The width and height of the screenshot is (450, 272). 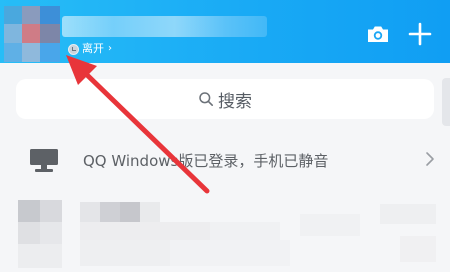 What do you see at coordinates (44, 160) in the screenshot?
I see `monitor-icon` at bounding box center [44, 160].